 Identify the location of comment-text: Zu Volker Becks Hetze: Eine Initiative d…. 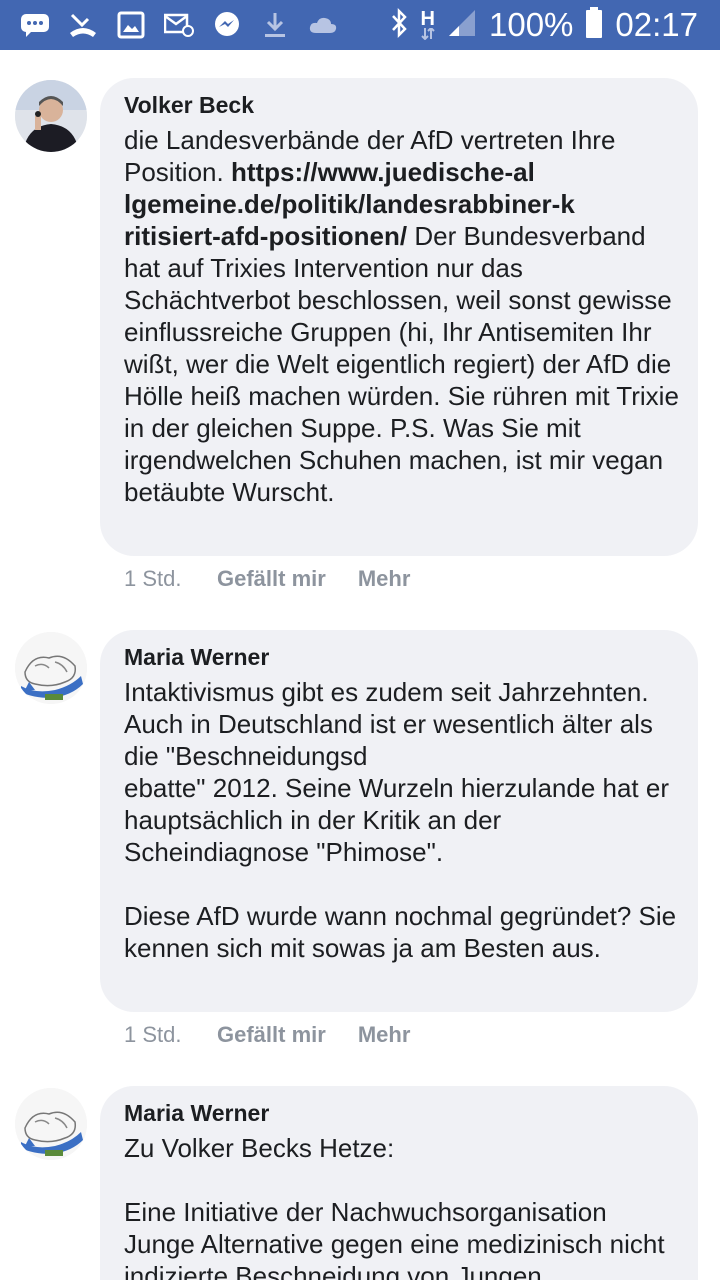
(394, 1206).